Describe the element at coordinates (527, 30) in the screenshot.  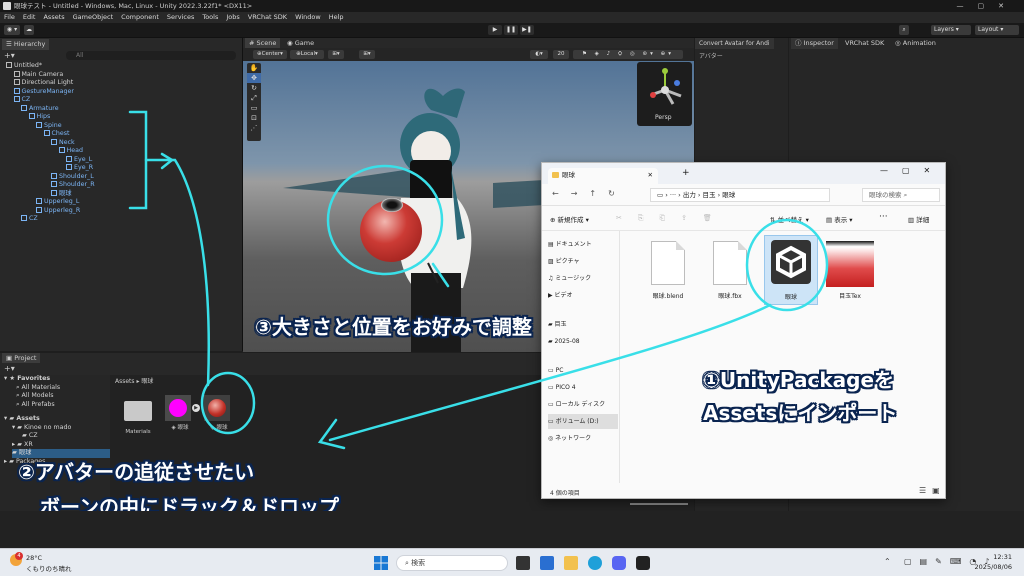
I see `step-button: ▶❚` at that location.